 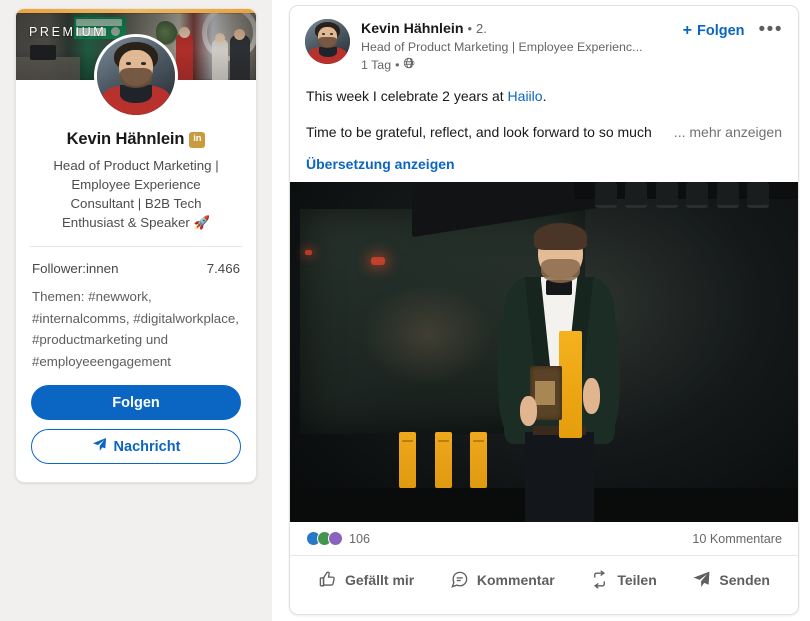 What do you see at coordinates (687, 30) in the screenshot?
I see `plus-icon: +` at bounding box center [687, 30].